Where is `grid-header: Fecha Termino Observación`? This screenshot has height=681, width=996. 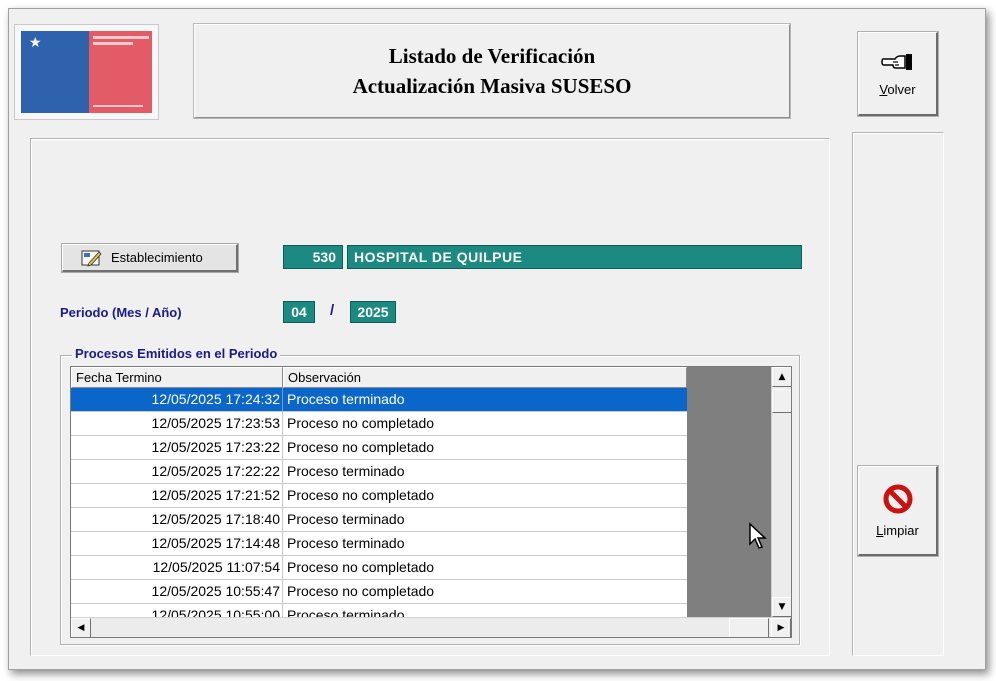
grid-header: Fecha Termino Observación is located at coordinates (379, 377).